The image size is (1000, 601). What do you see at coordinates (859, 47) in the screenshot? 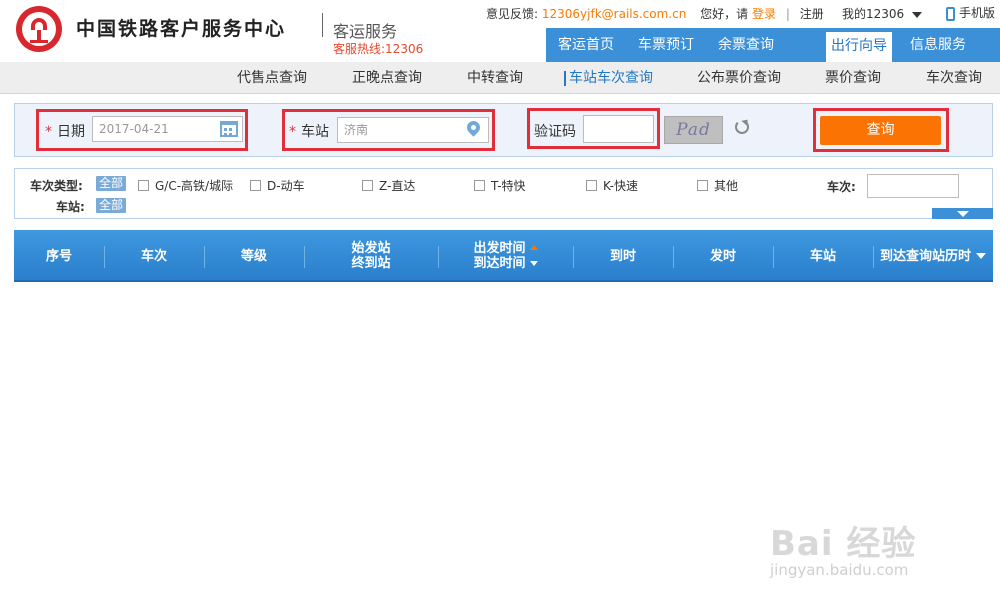
I see `nav-item-travel-guide: 出行向导` at bounding box center [859, 47].